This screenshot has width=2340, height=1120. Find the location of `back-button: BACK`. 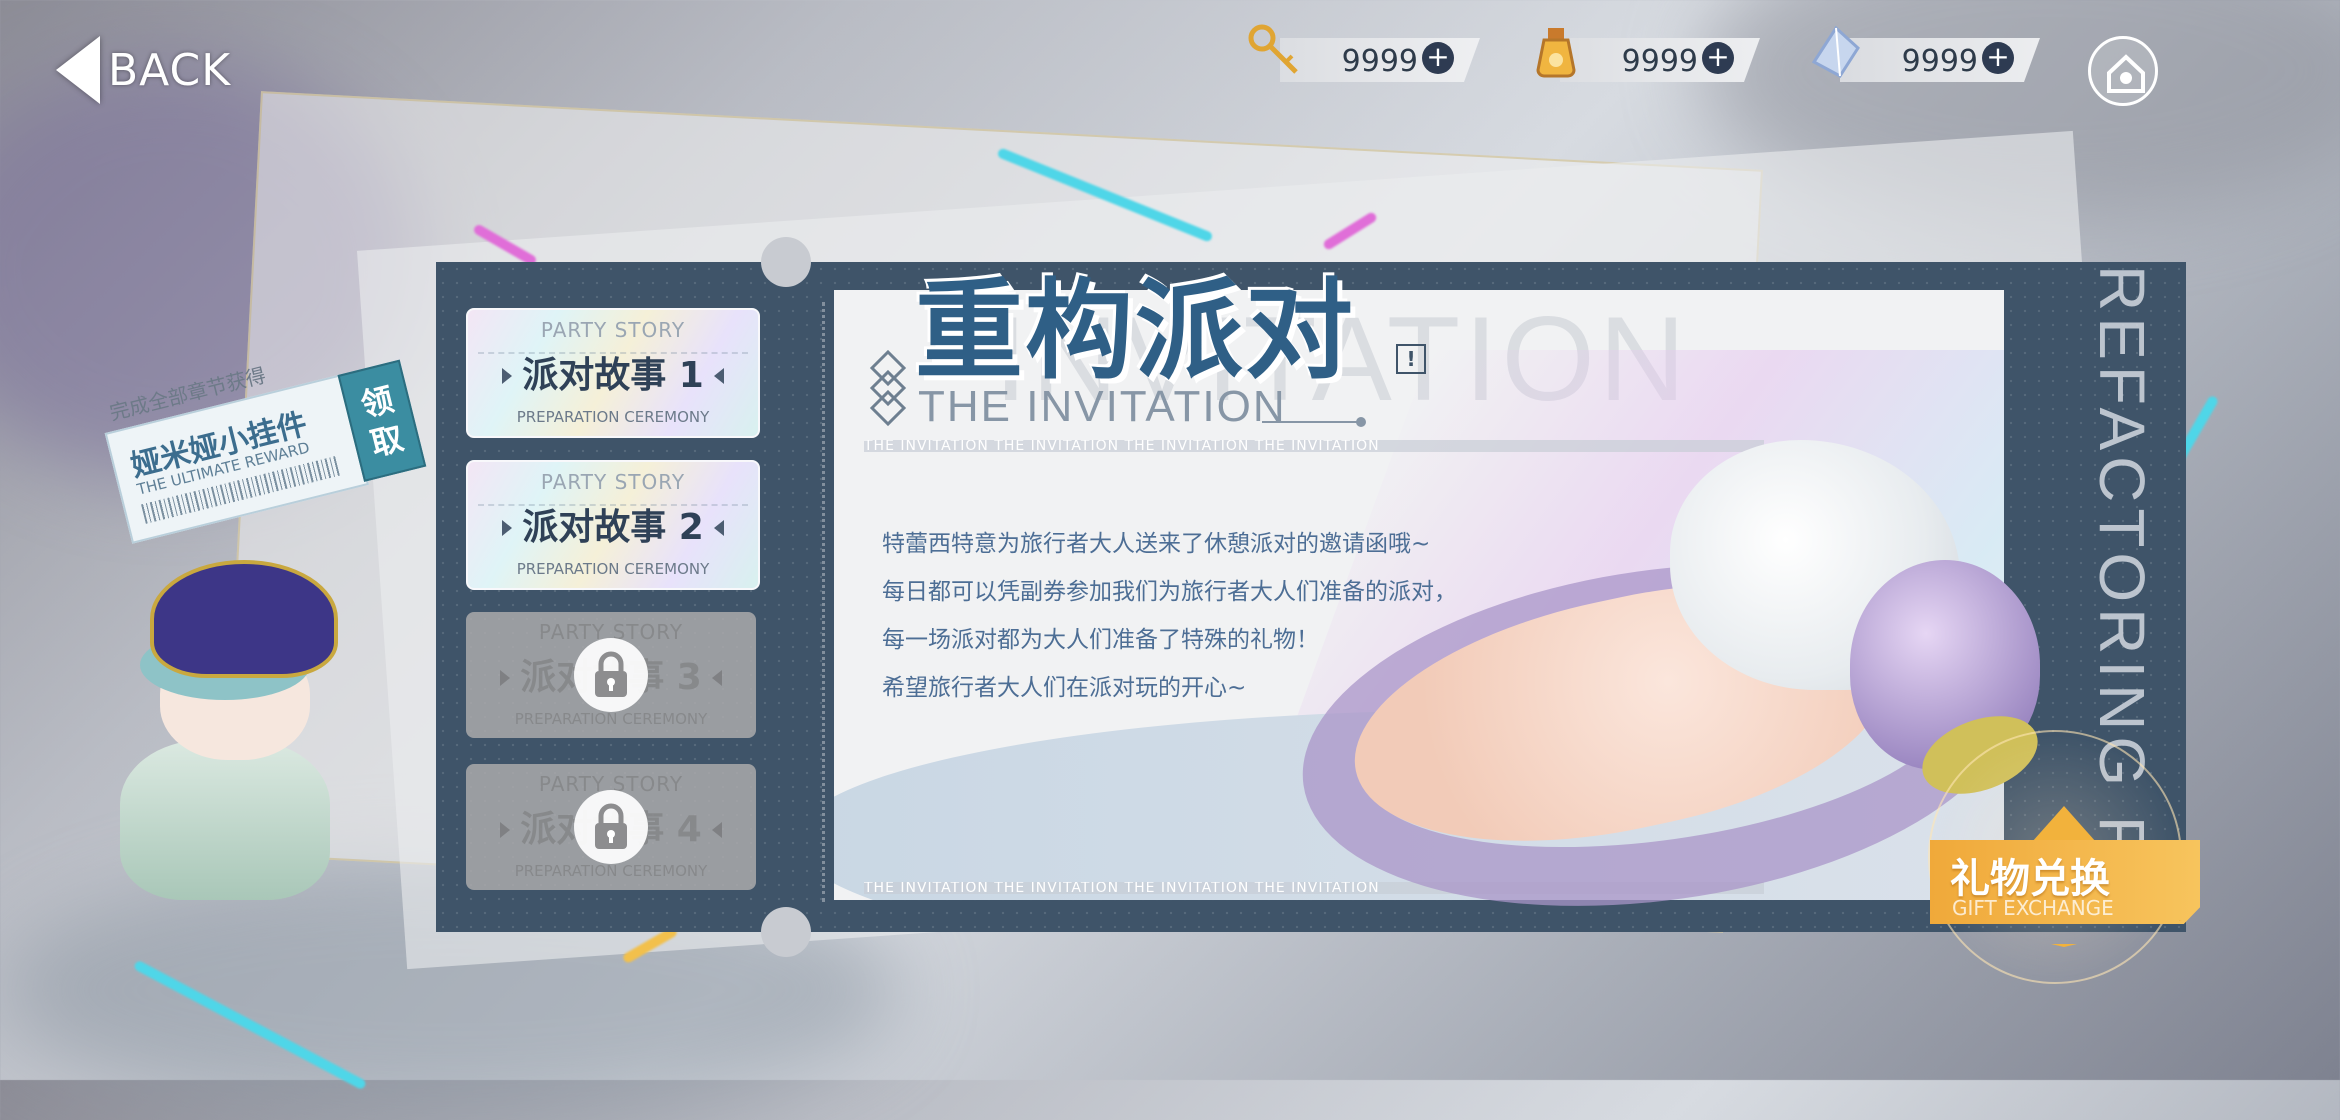

back-button: BACK is located at coordinates (143, 70).